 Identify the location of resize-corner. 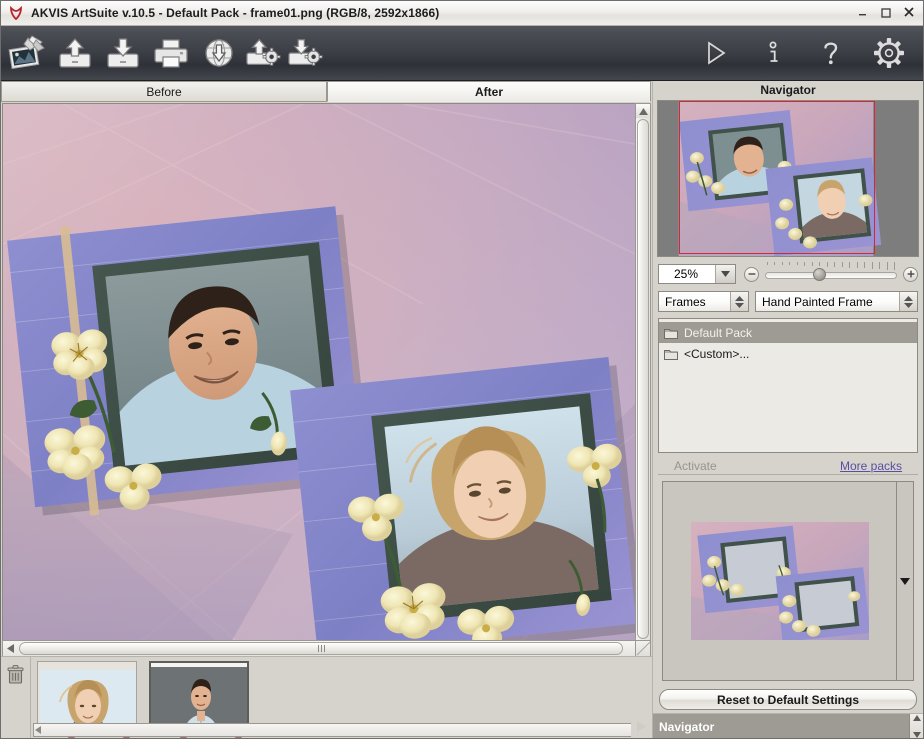
(643, 648).